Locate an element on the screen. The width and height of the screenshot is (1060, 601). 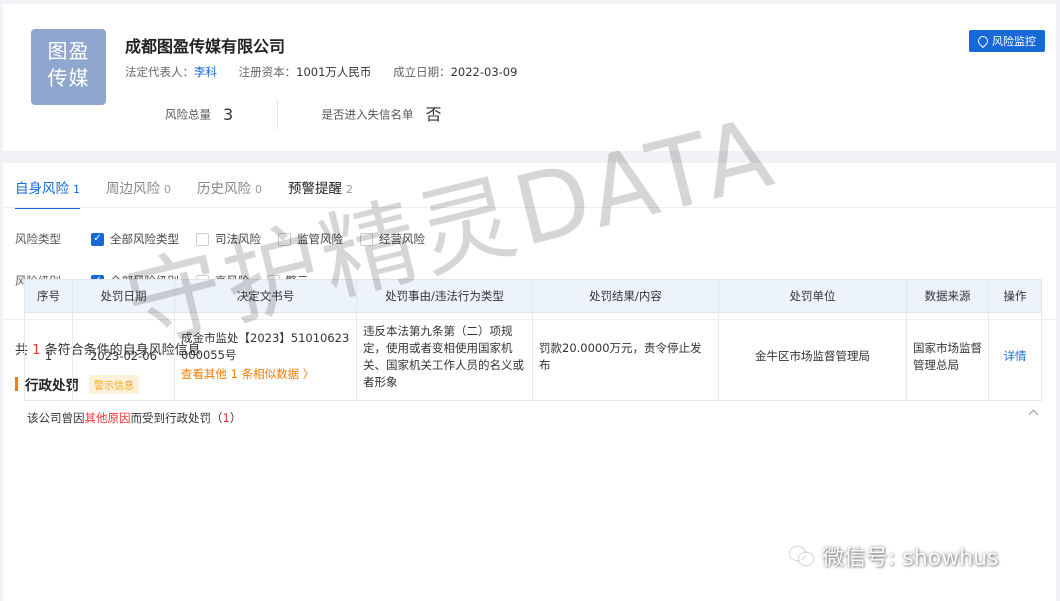
risk-type-filter: 风险类型 ✓ 全部风险类型 司法风险 监管风险 经营风险 is located at coordinates (228, 239).